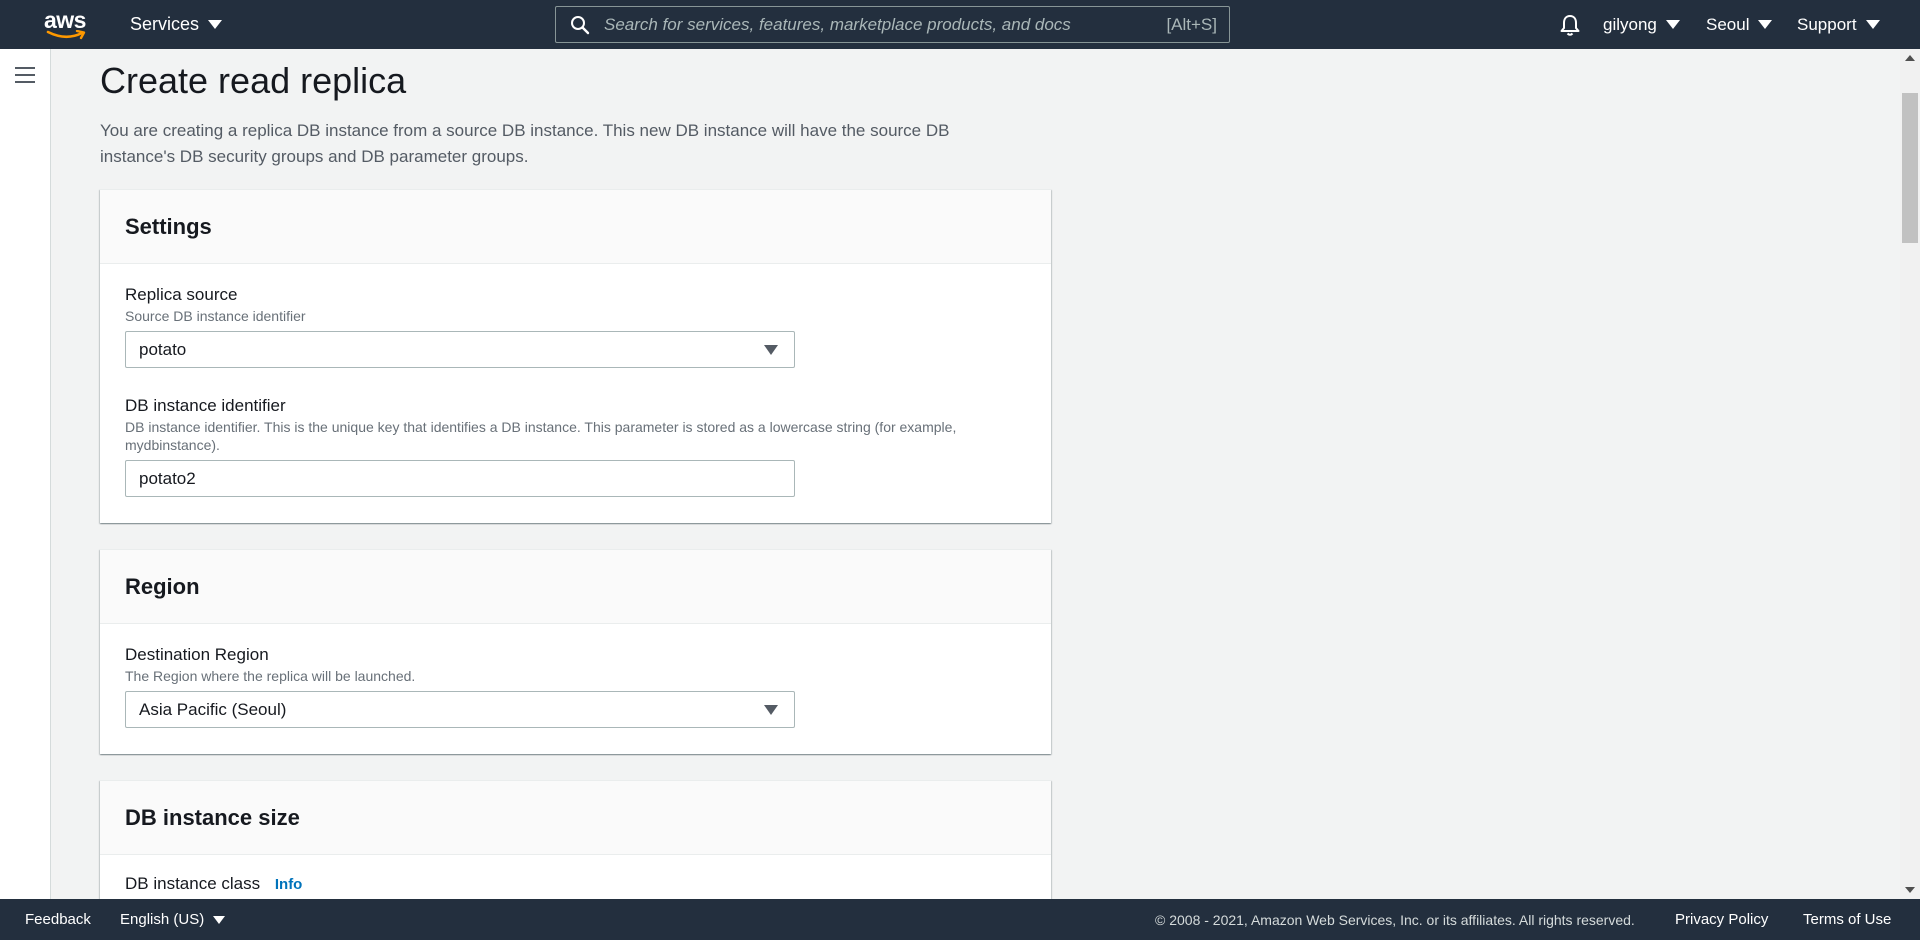 The image size is (1920, 940). I want to click on vertical-scrollbar, so click(1910, 474).